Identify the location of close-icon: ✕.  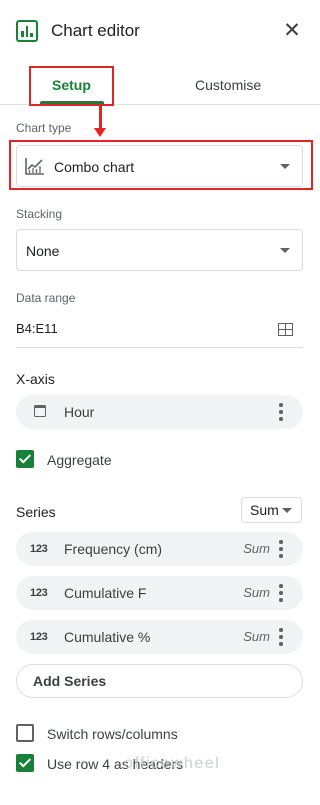
(292, 30).